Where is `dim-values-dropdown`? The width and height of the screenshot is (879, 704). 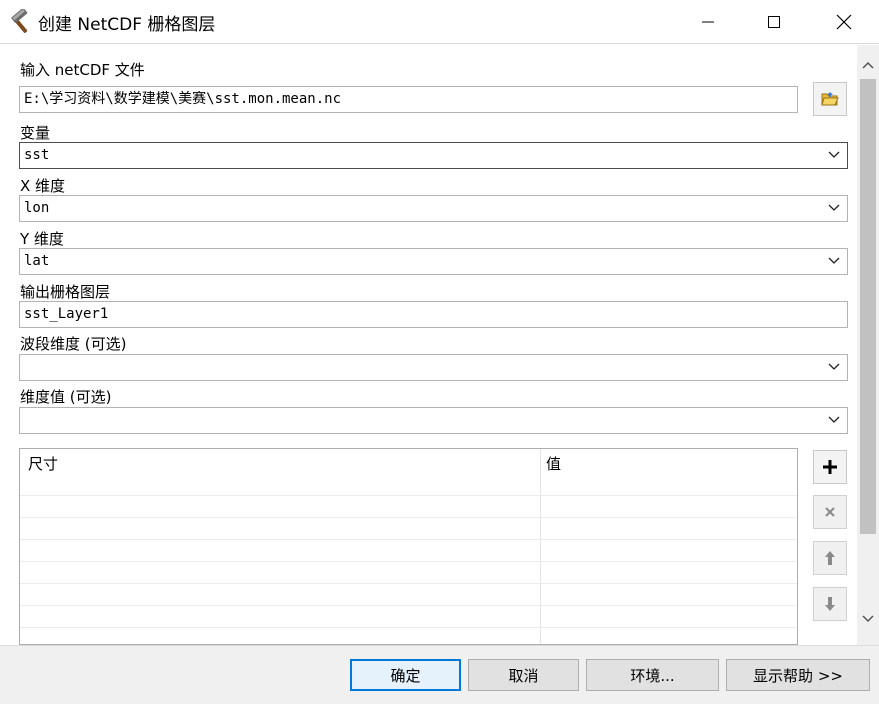 dim-values-dropdown is located at coordinates (433, 420).